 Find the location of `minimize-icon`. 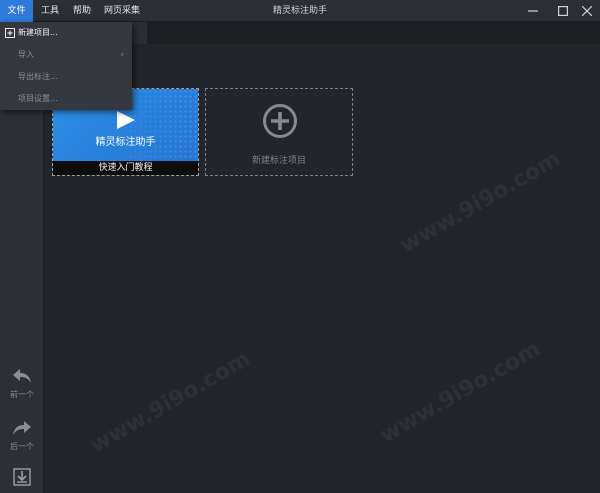

minimize-icon is located at coordinates (533, 11).